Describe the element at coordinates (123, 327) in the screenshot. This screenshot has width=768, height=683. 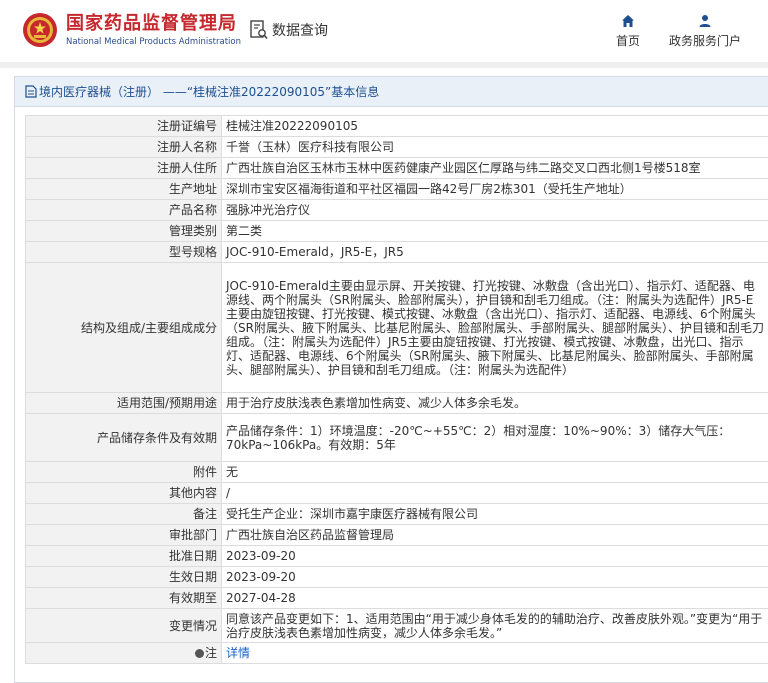
I see `row-label: 结构及组成/主要组成成分` at that location.